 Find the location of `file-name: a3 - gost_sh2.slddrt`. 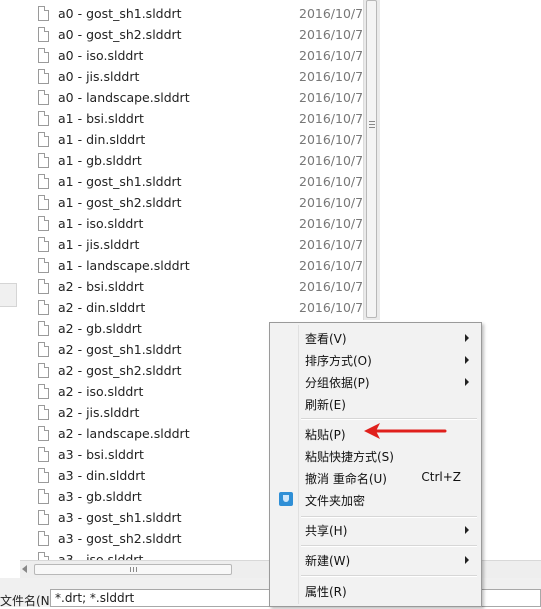

file-name: a3 - gost_sh2.slddrt is located at coordinates (120, 538).